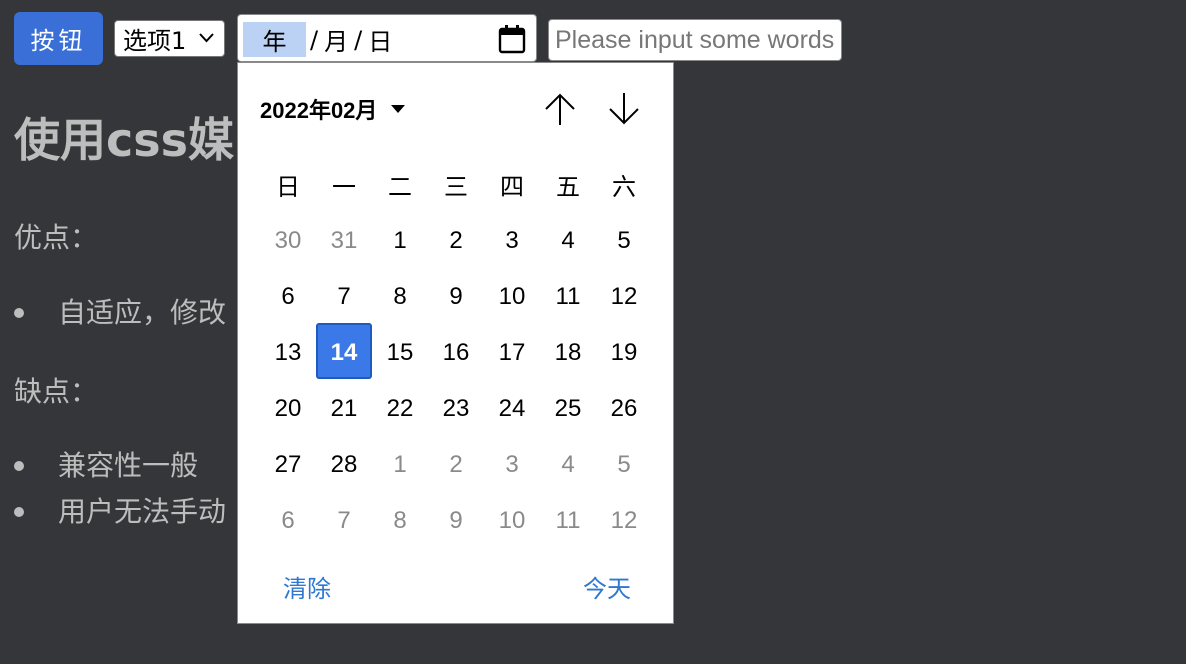  What do you see at coordinates (58, 38) in the screenshot?
I see `primary-button: 按钮` at bounding box center [58, 38].